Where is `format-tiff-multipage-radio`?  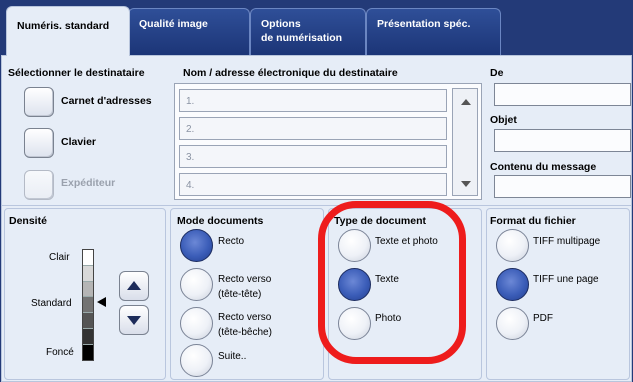 format-tiff-multipage-radio is located at coordinates (512, 245).